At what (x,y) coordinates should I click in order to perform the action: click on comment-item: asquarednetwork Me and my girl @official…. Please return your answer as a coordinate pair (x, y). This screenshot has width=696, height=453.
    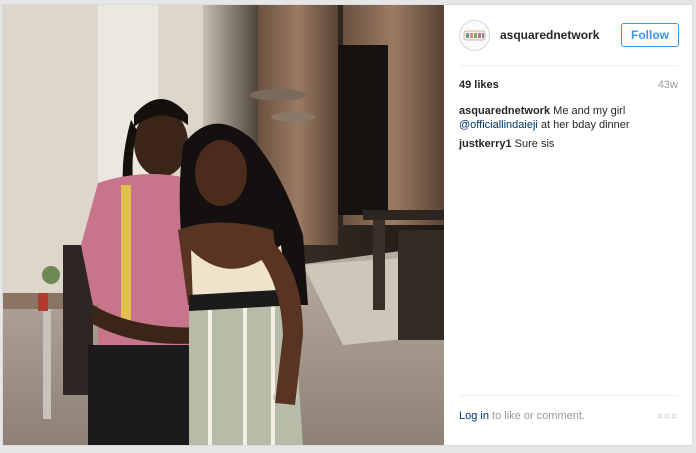
    Looking at the image, I should click on (568, 118).